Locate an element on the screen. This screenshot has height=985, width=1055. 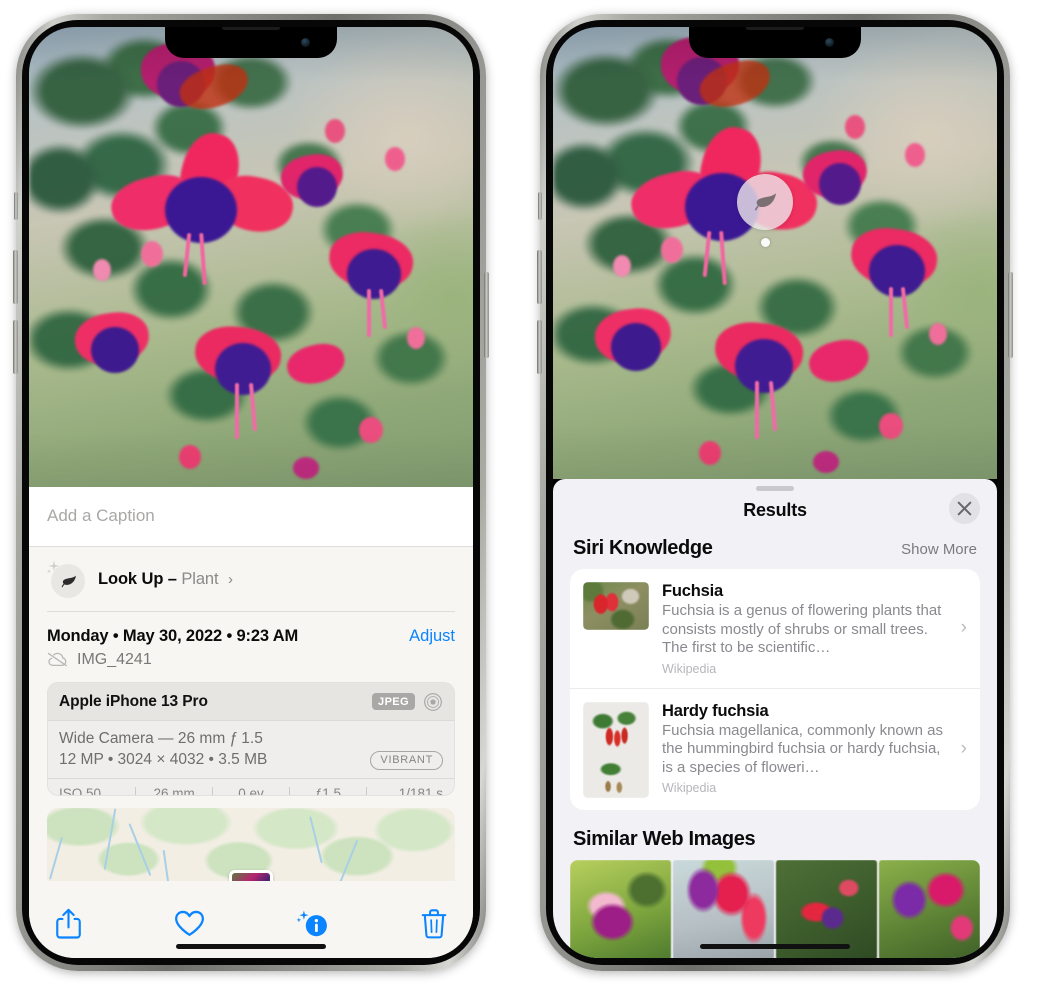
caption-field-row: Add a Caption is located at coordinates (251, 517).